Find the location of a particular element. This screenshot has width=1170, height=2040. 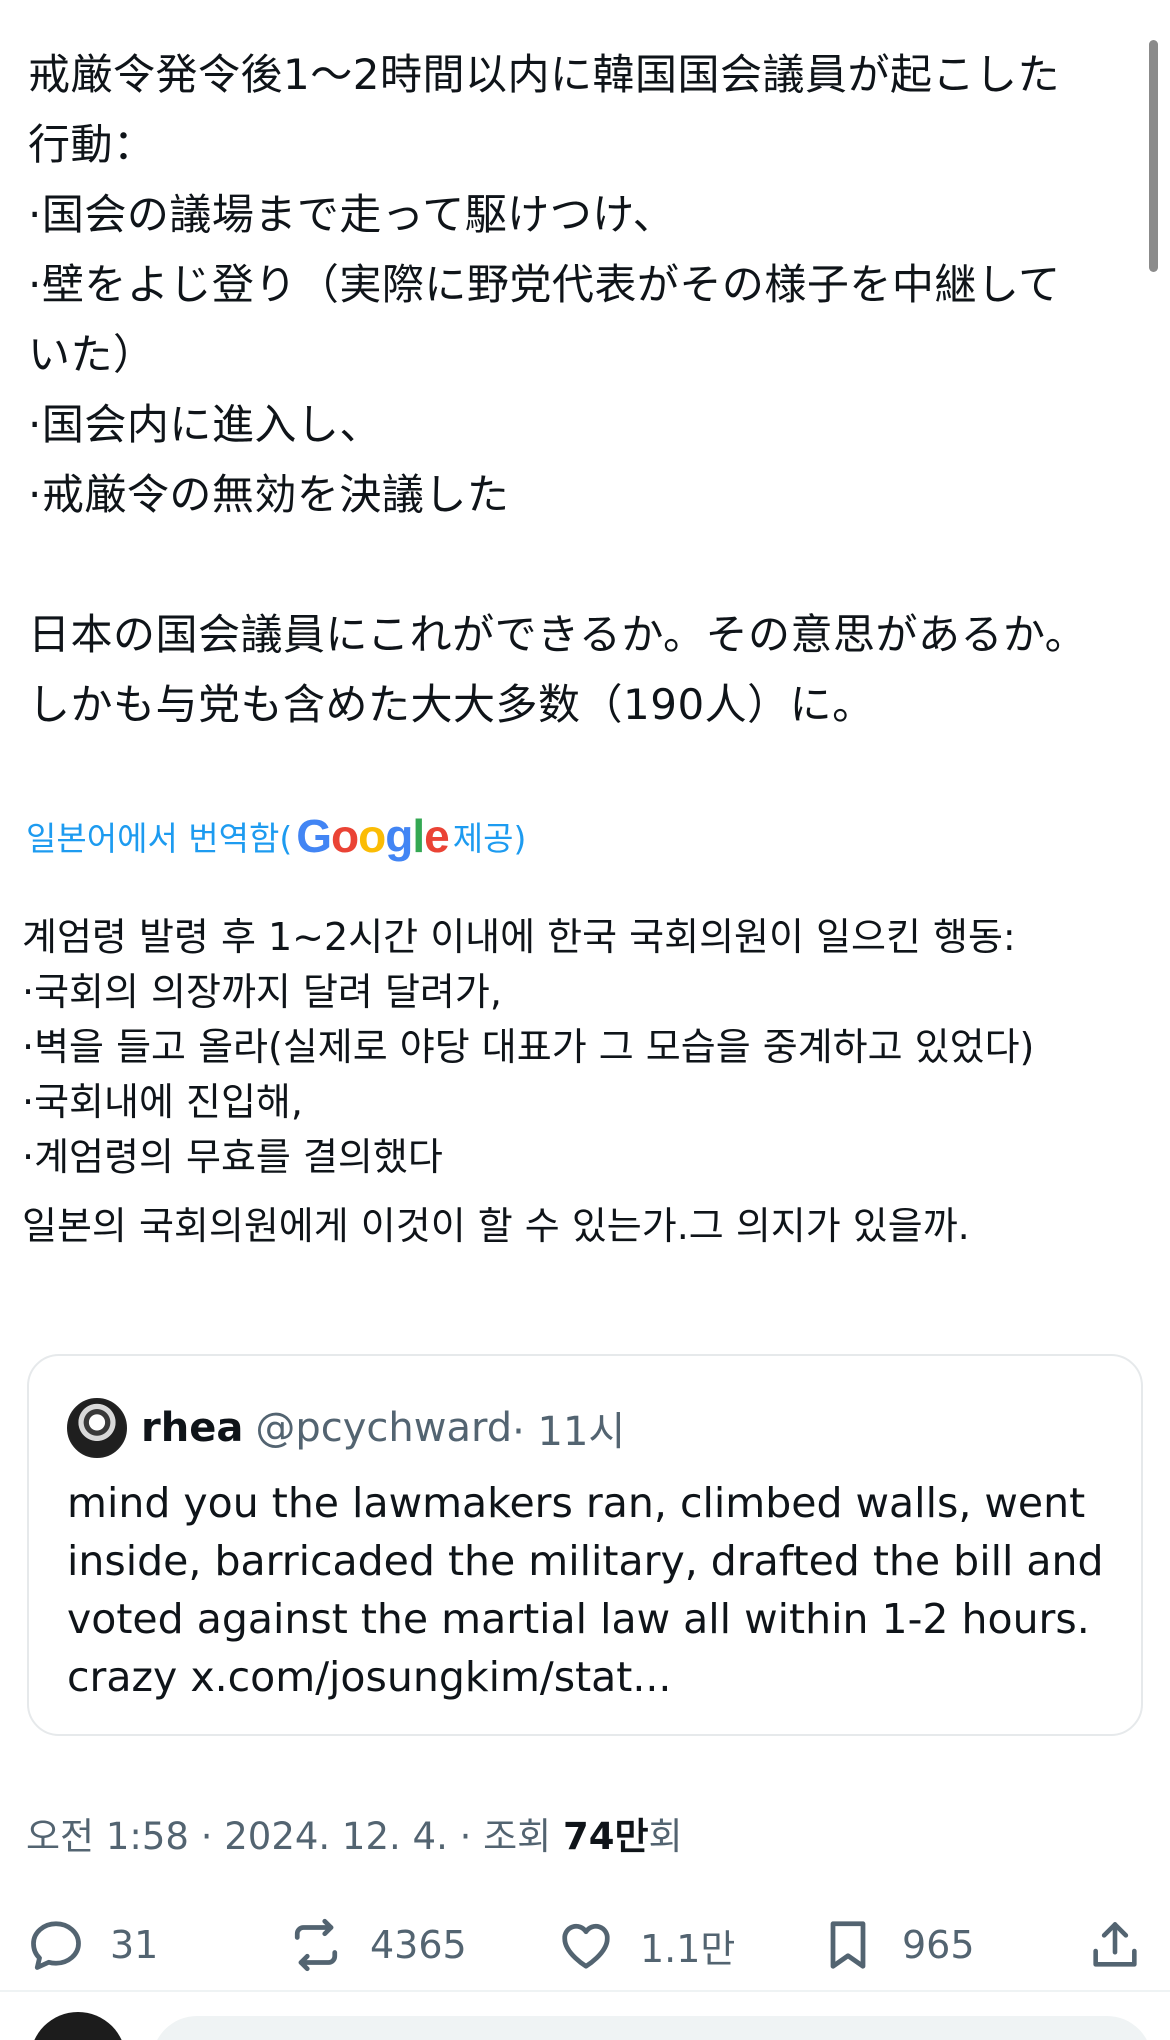

views-count: 74만 is located at coordinates (606, 1836).